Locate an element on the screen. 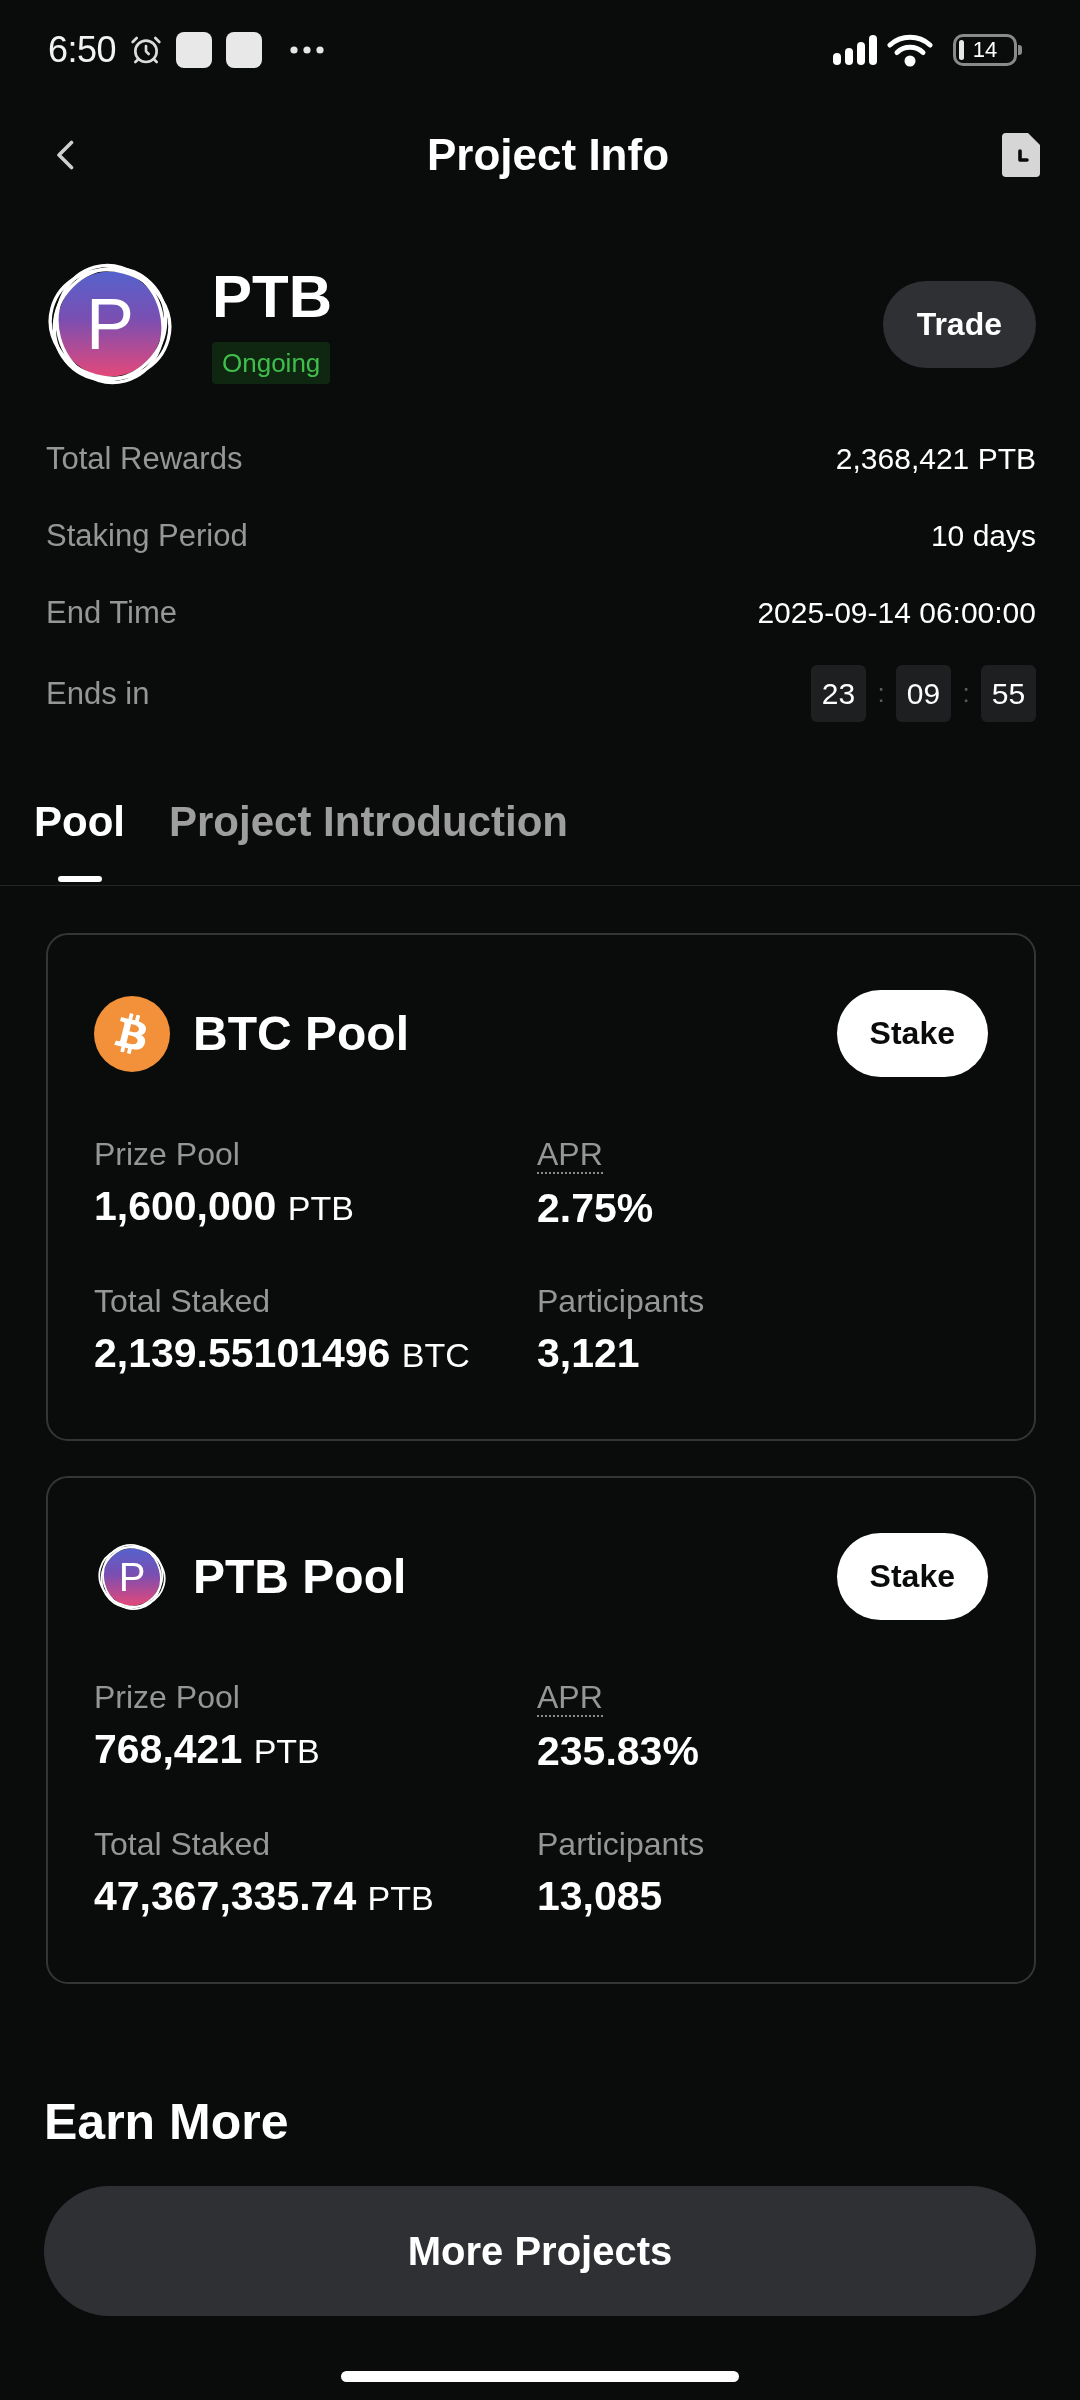 This screenshot has width=1080, height=2400. back-icon is located at coordinates (65, 155).